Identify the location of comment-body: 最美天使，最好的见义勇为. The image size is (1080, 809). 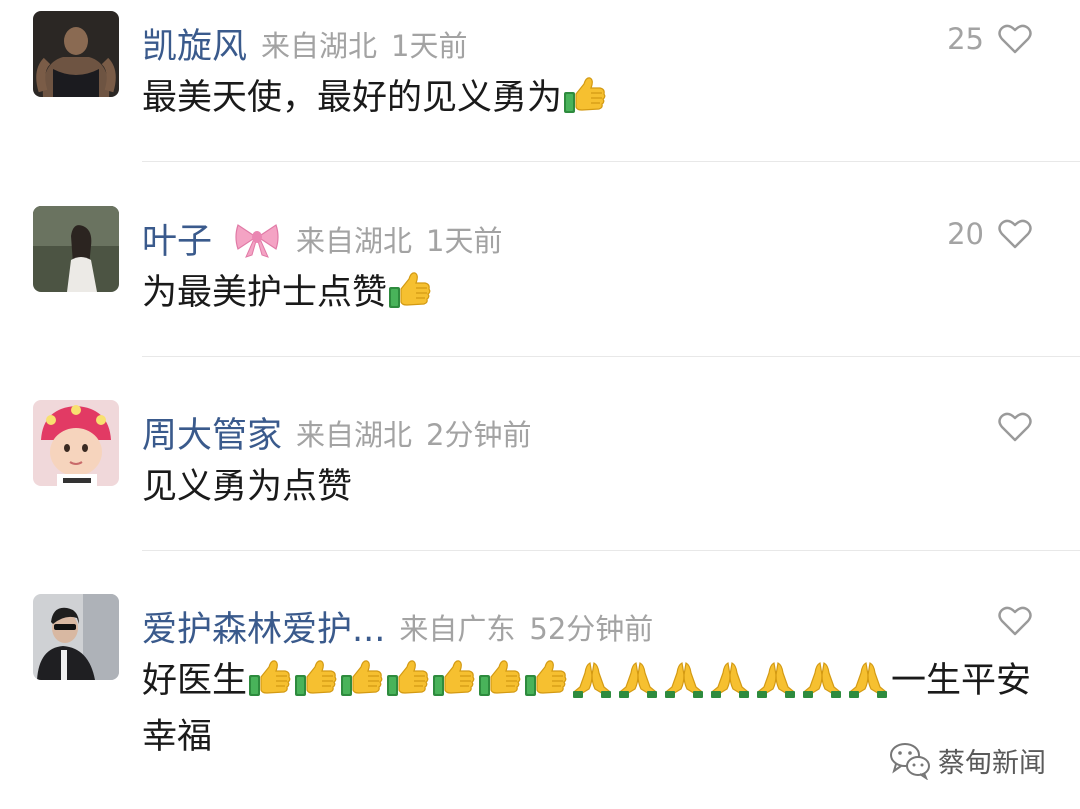
(352, 98).